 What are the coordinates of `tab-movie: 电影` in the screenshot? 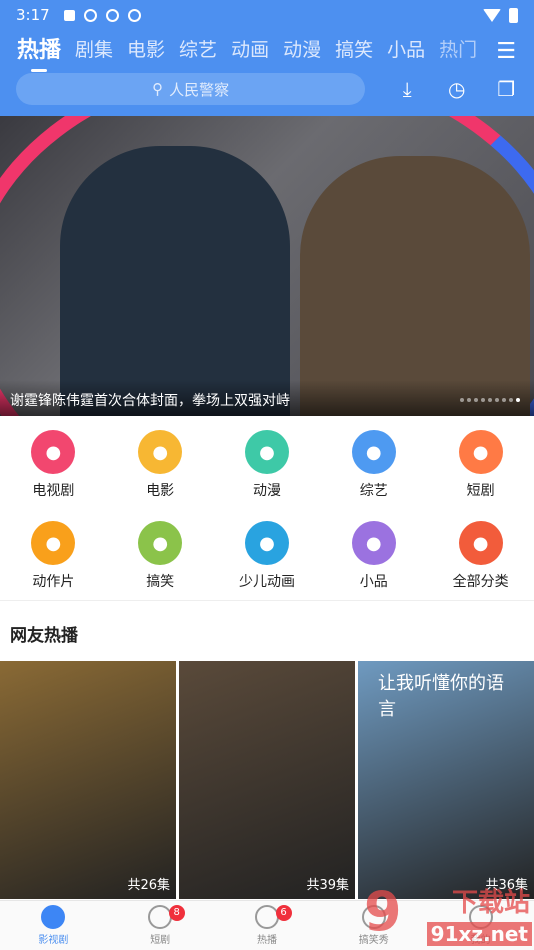 It's located at (146, 48).